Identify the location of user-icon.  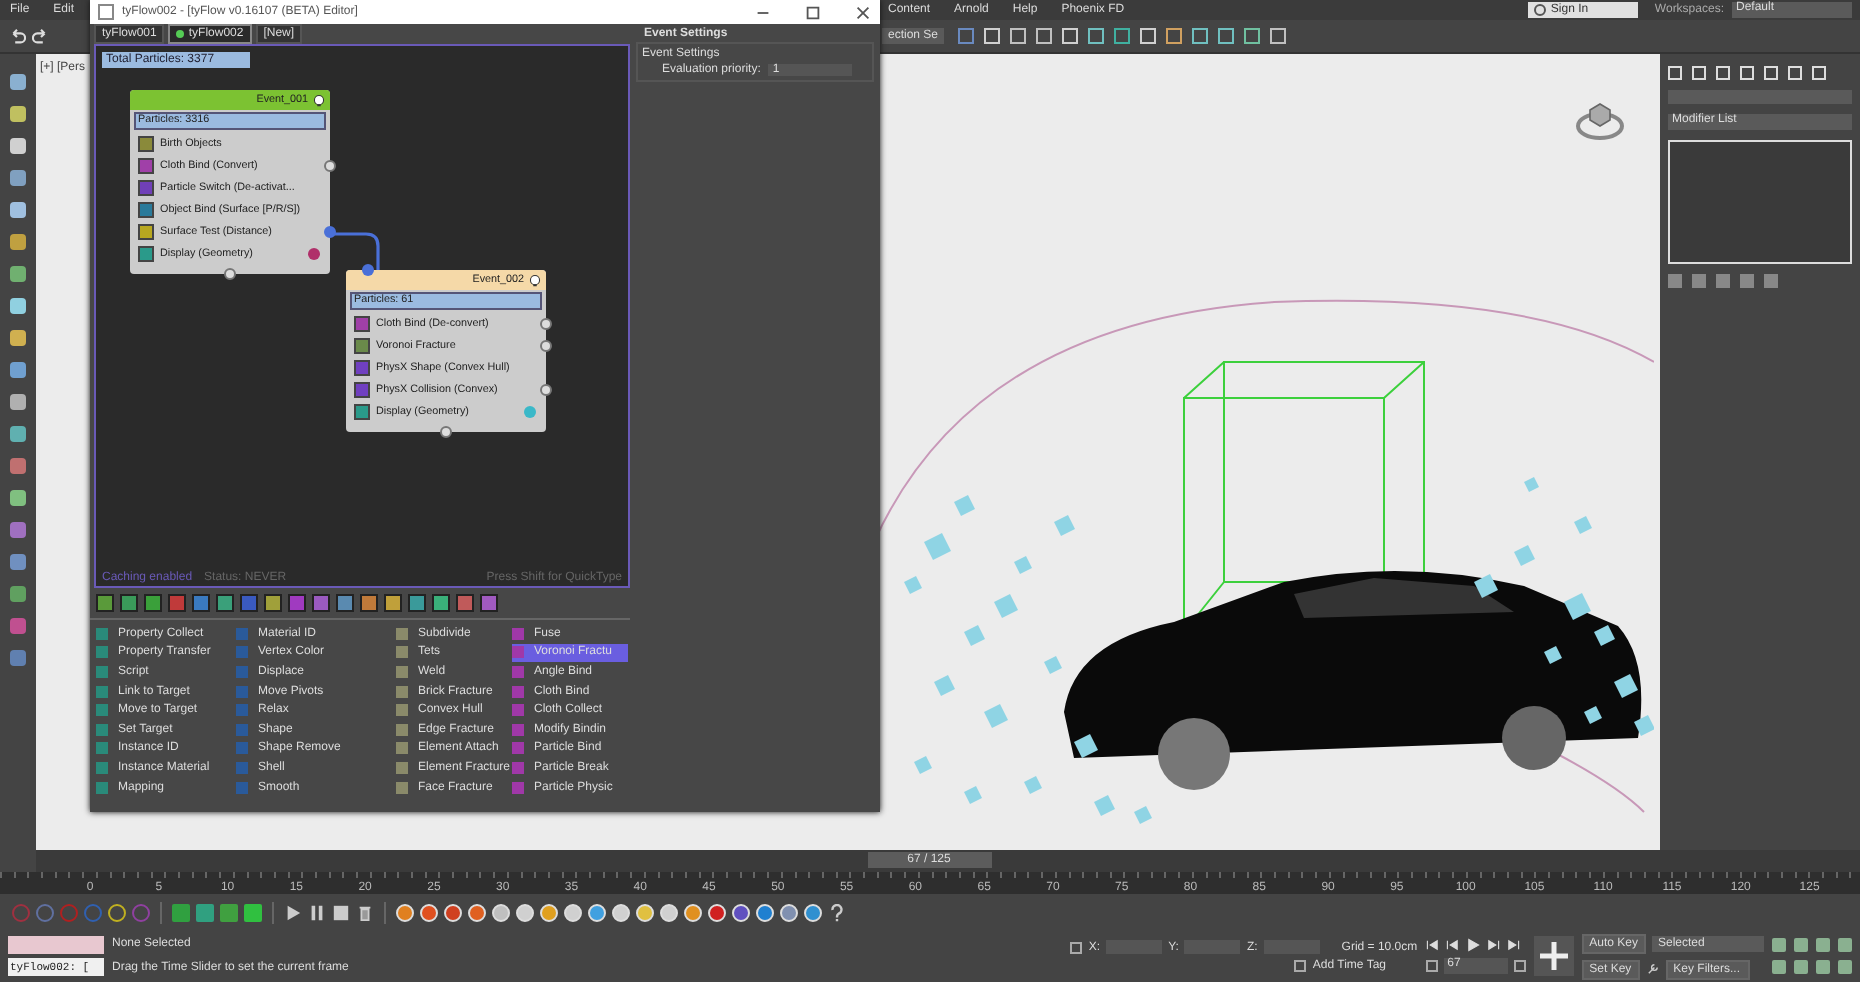
(1540, 10).